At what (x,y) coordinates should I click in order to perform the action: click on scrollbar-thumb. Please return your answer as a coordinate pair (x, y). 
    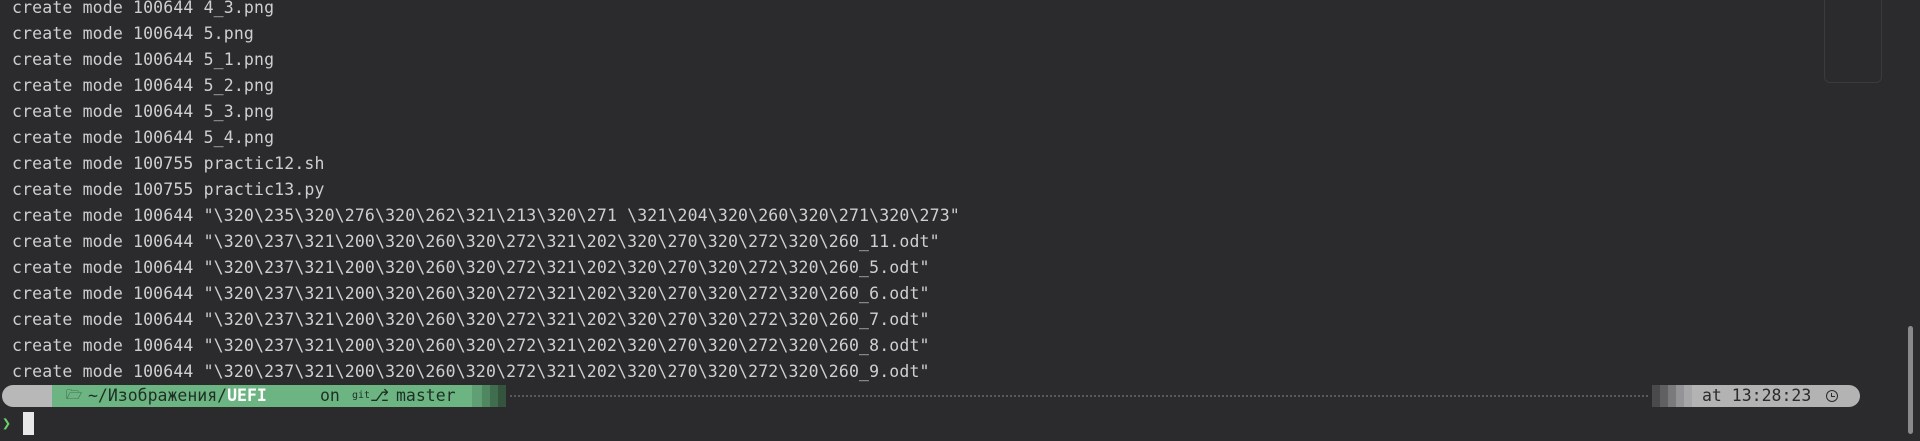
    Looking at the image, I should click on (1910, 380).